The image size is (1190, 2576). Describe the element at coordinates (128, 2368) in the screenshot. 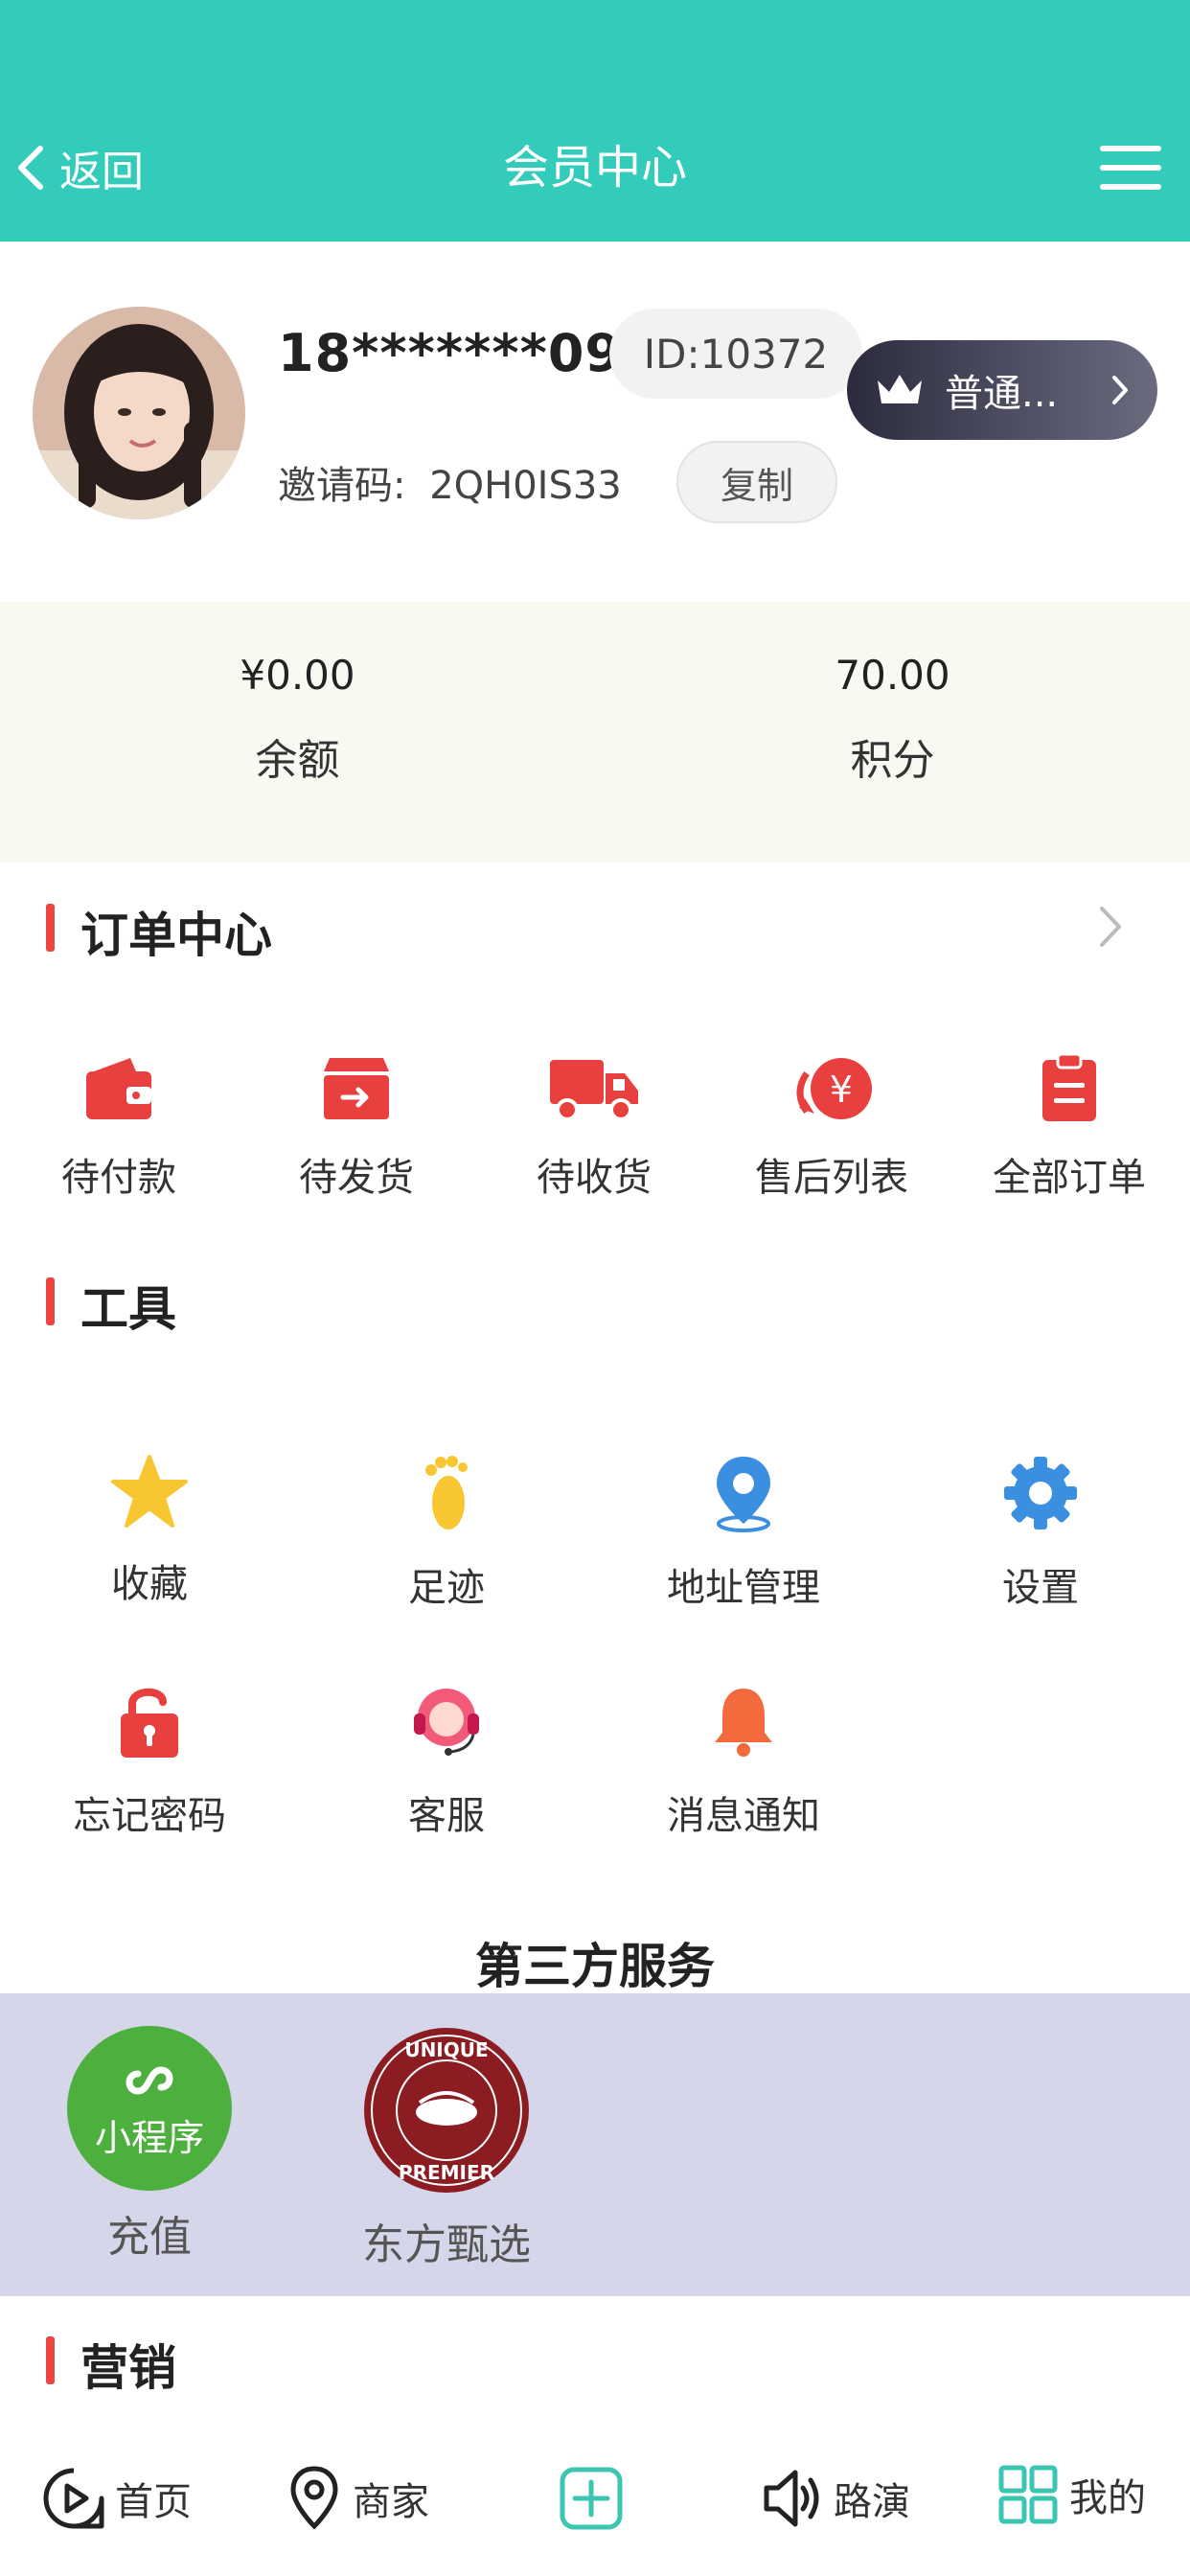

I see `marketing-title: 营销` at that location.